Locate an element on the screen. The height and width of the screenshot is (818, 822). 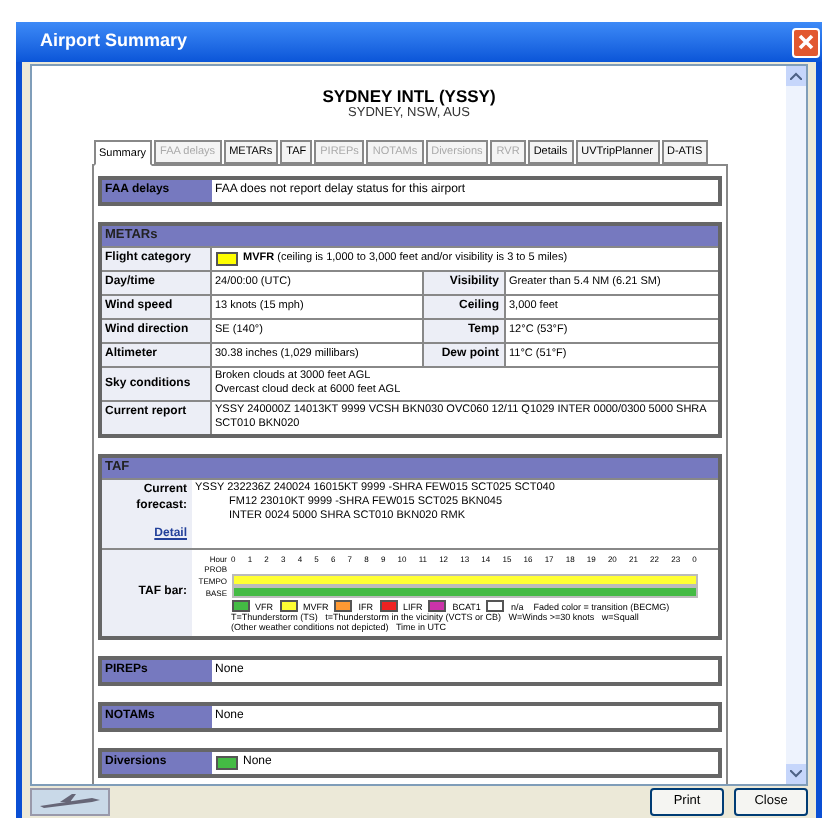
scrollbar is located at coordinates (796, 425).